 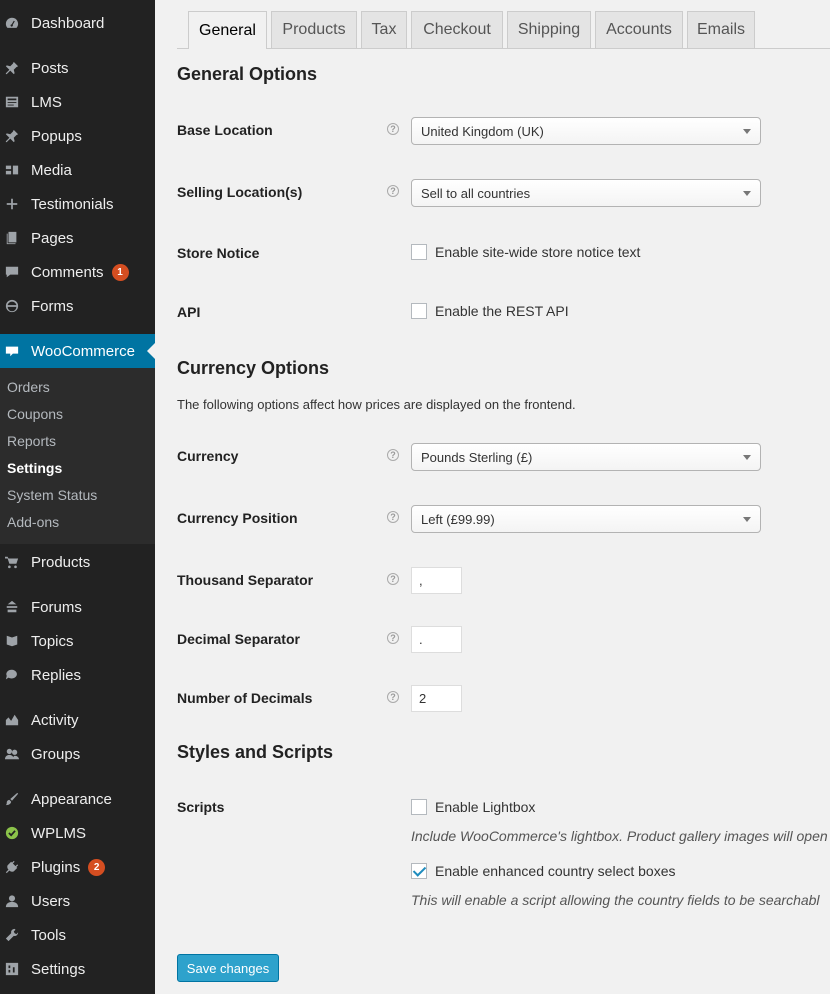 What do you see at coordinates (56, 607) in the screenshot?
I see `menu-label: Forums` at bounding box center [56, 607].